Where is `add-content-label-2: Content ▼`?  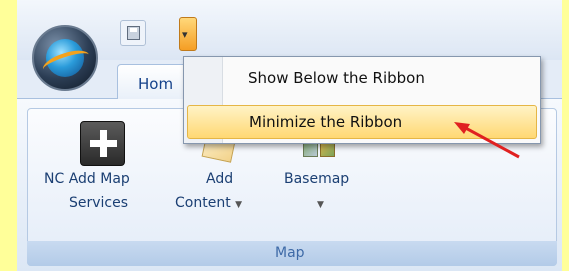 add-content-label-2: Content ▼ is located at coordinates (208, 203).